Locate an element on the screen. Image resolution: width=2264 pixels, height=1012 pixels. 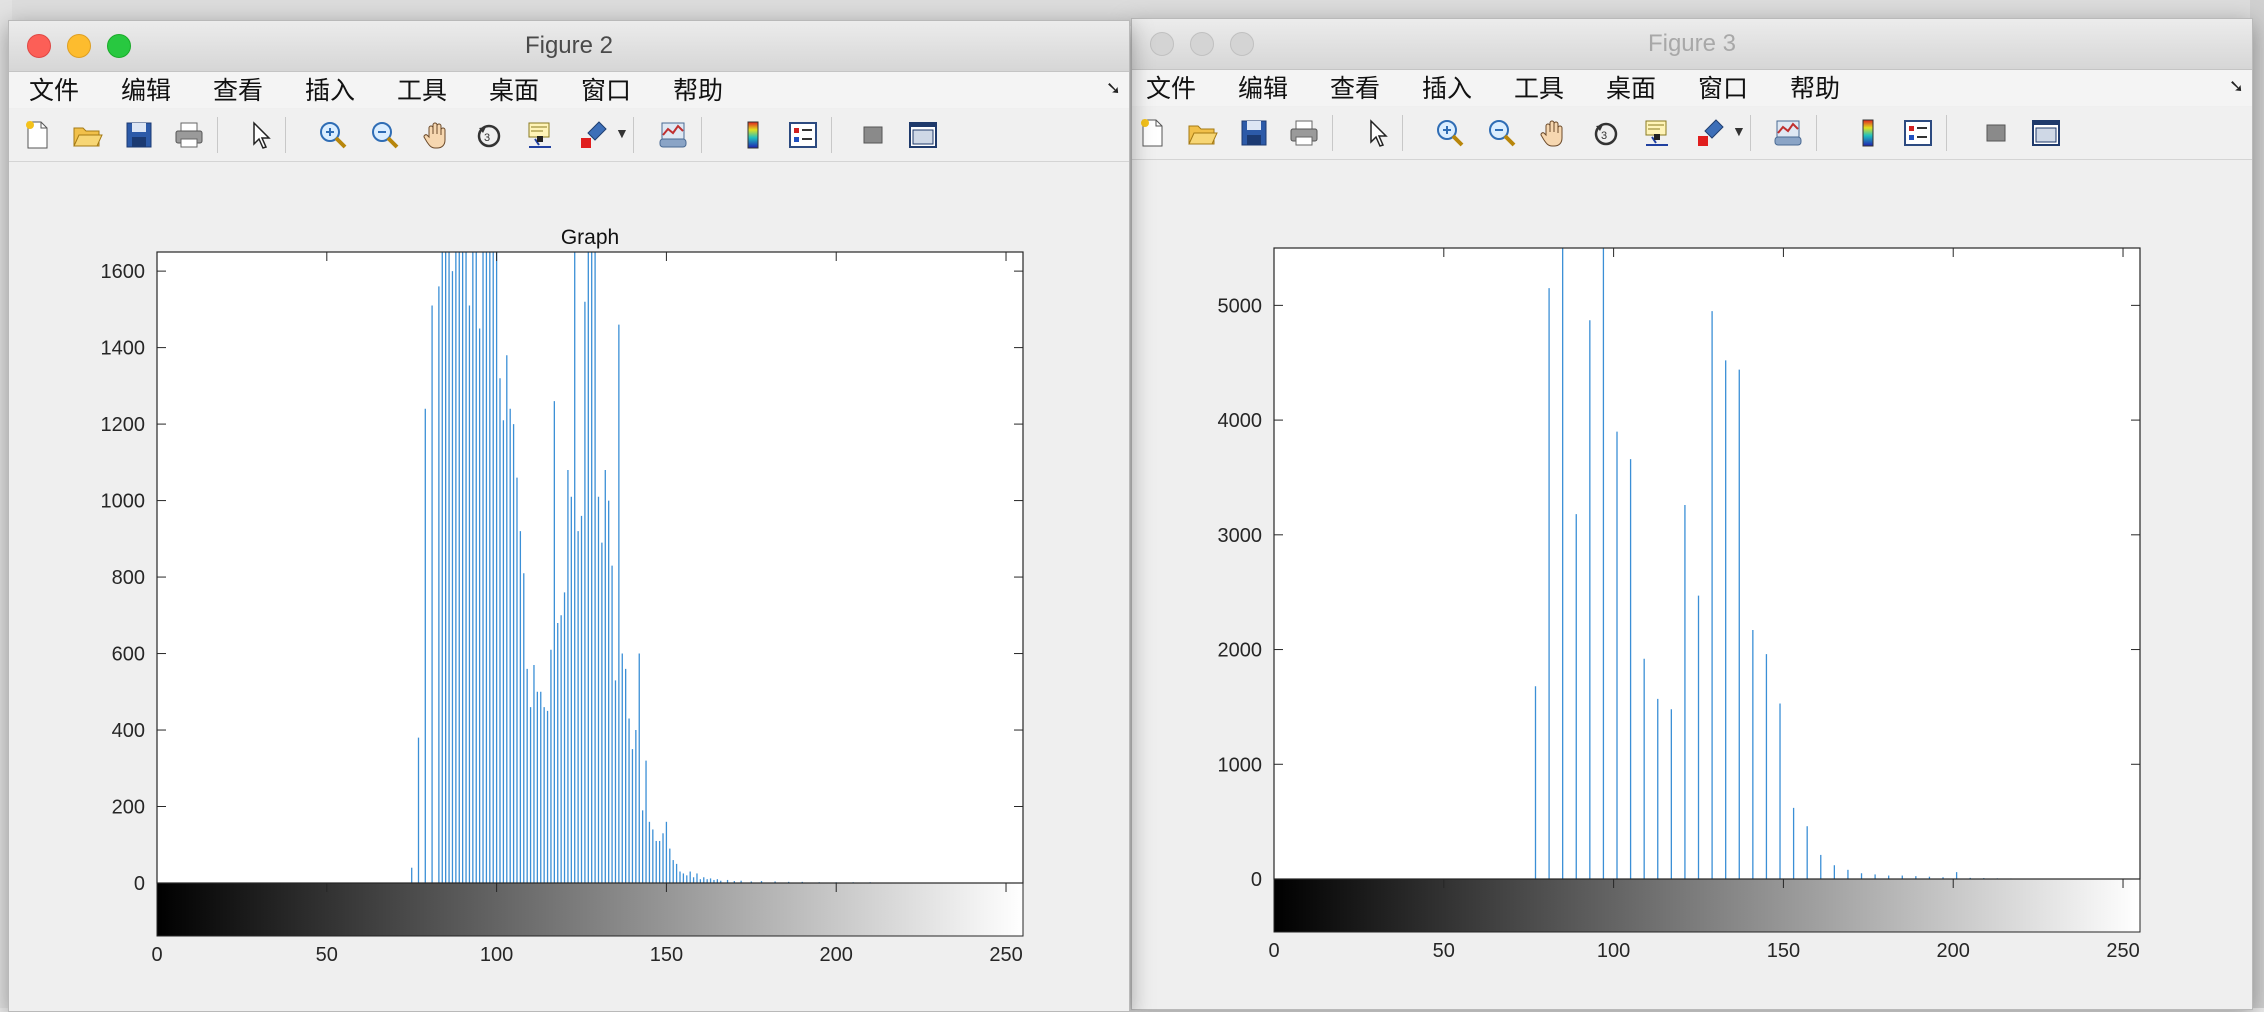
y-tick-label: 800 is located at coordinates (128, 578).